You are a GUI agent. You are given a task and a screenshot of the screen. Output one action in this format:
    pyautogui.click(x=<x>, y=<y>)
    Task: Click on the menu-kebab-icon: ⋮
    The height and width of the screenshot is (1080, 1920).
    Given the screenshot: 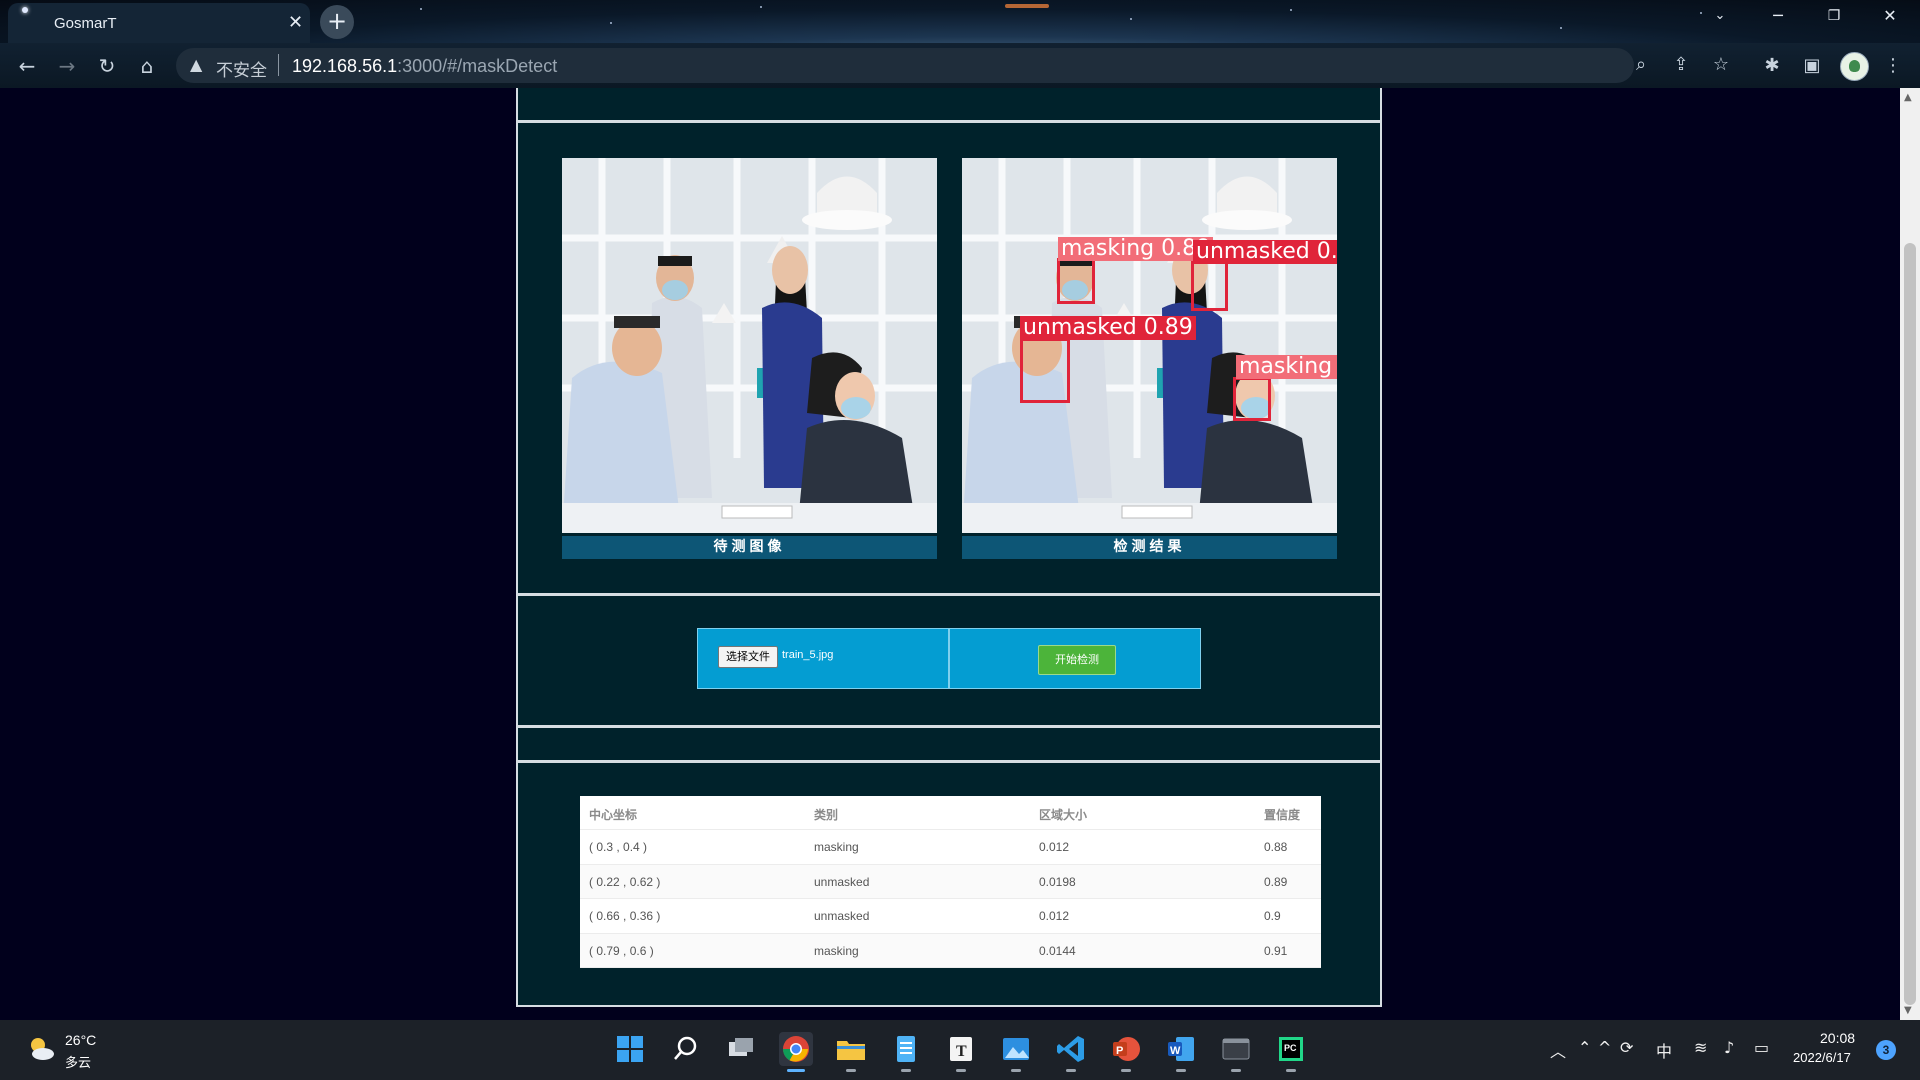 What is the action you would take?
    pyautogui.click(x=1893, y=66)
    